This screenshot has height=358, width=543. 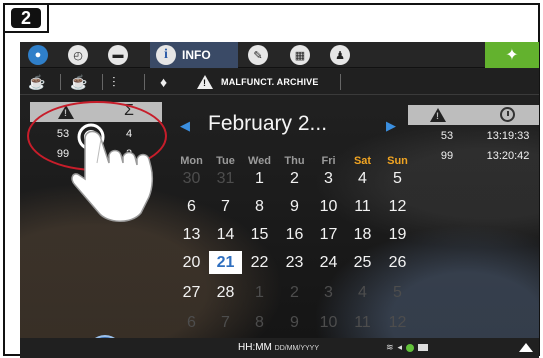 What do you see at coordinates (300, 55) in the screenshot?
I see `calculator-icon: ▦` at bounding box center [300, 55].